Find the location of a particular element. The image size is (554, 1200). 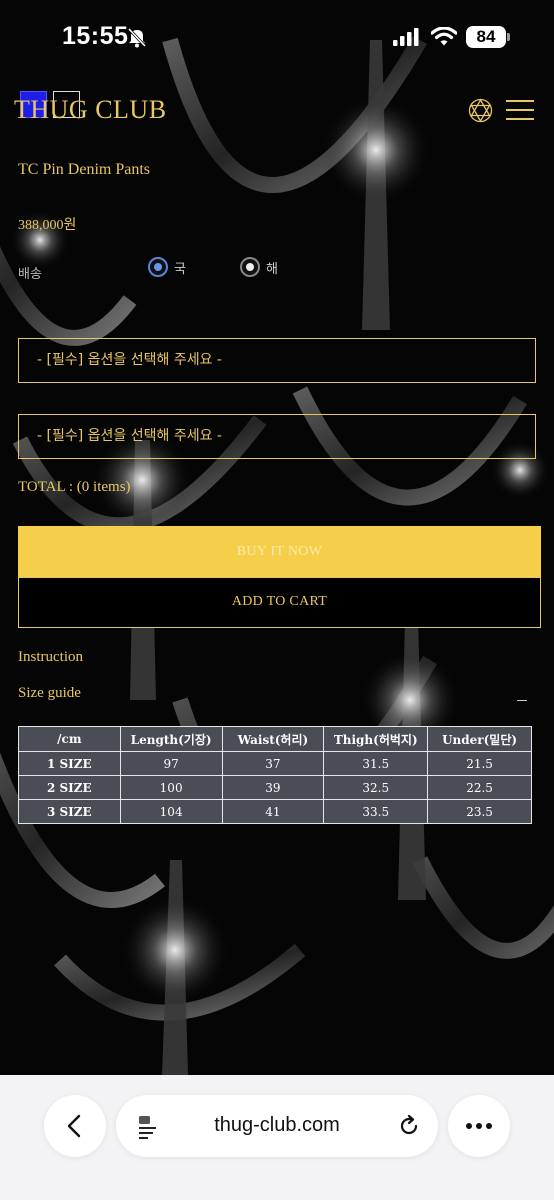

product-name: TC Pin Denim Pants is located at coordinates (84, 169).